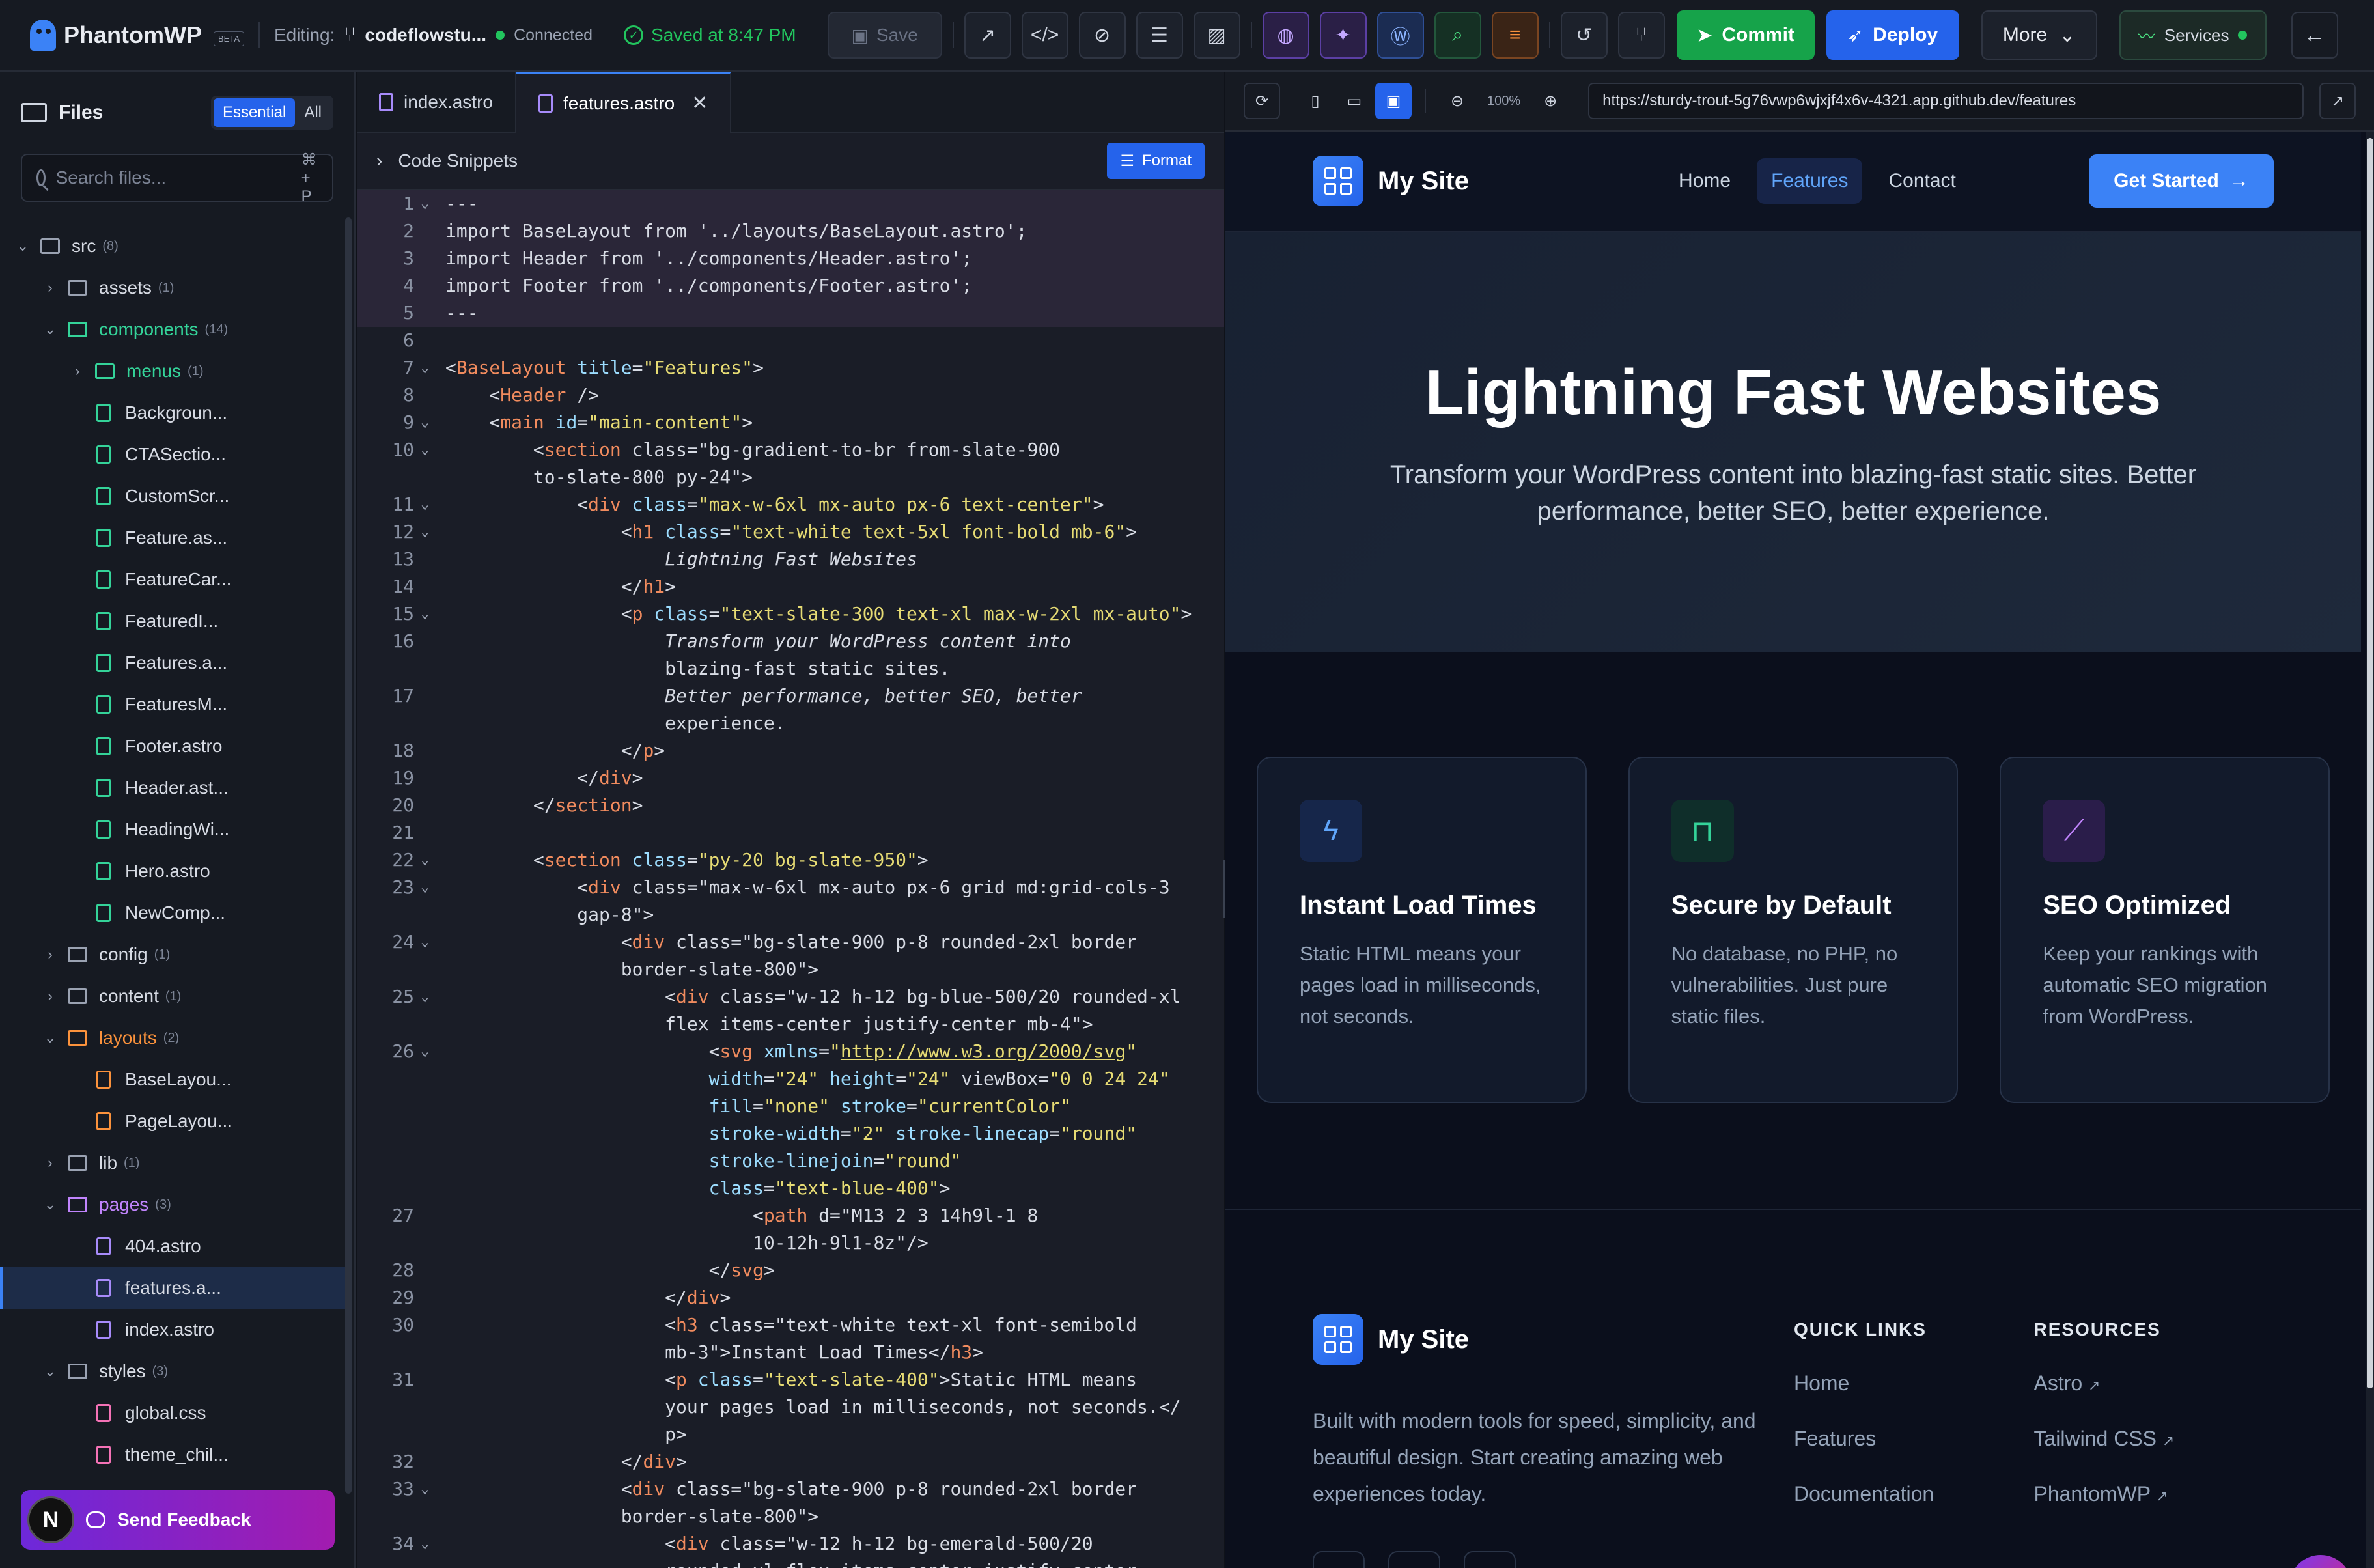 Image resolution: width=2374 pixels, height=1568 pixels. I want to click on folder-content: › content (1), so click(172, 996).